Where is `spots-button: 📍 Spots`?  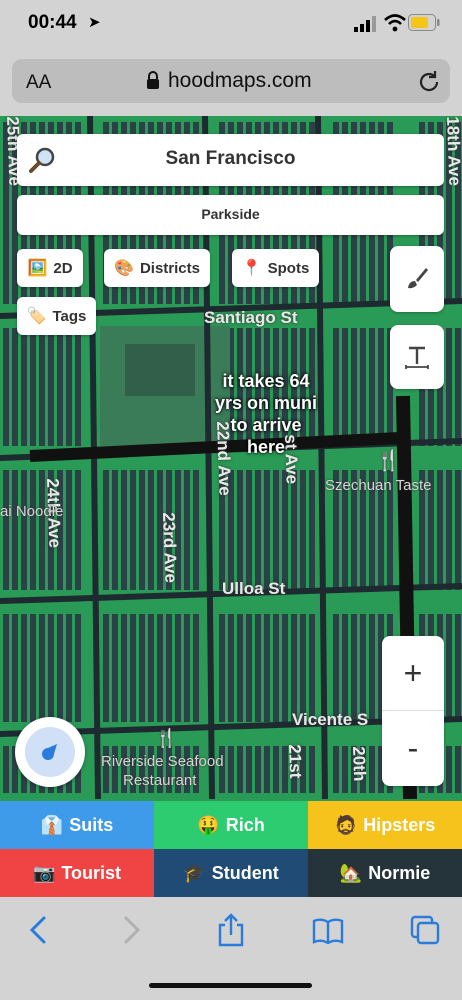
spots-button: 📍 Spots is located at coordinates (275, 268).